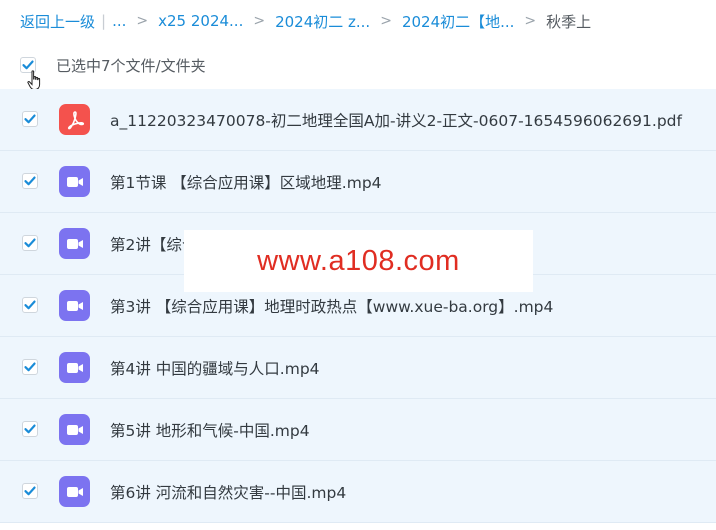  Describe the element at coordinates (215, 368) in the screenshot. I see `file-name: 第4讲 中国的疆域与人口.mp4` at that location.